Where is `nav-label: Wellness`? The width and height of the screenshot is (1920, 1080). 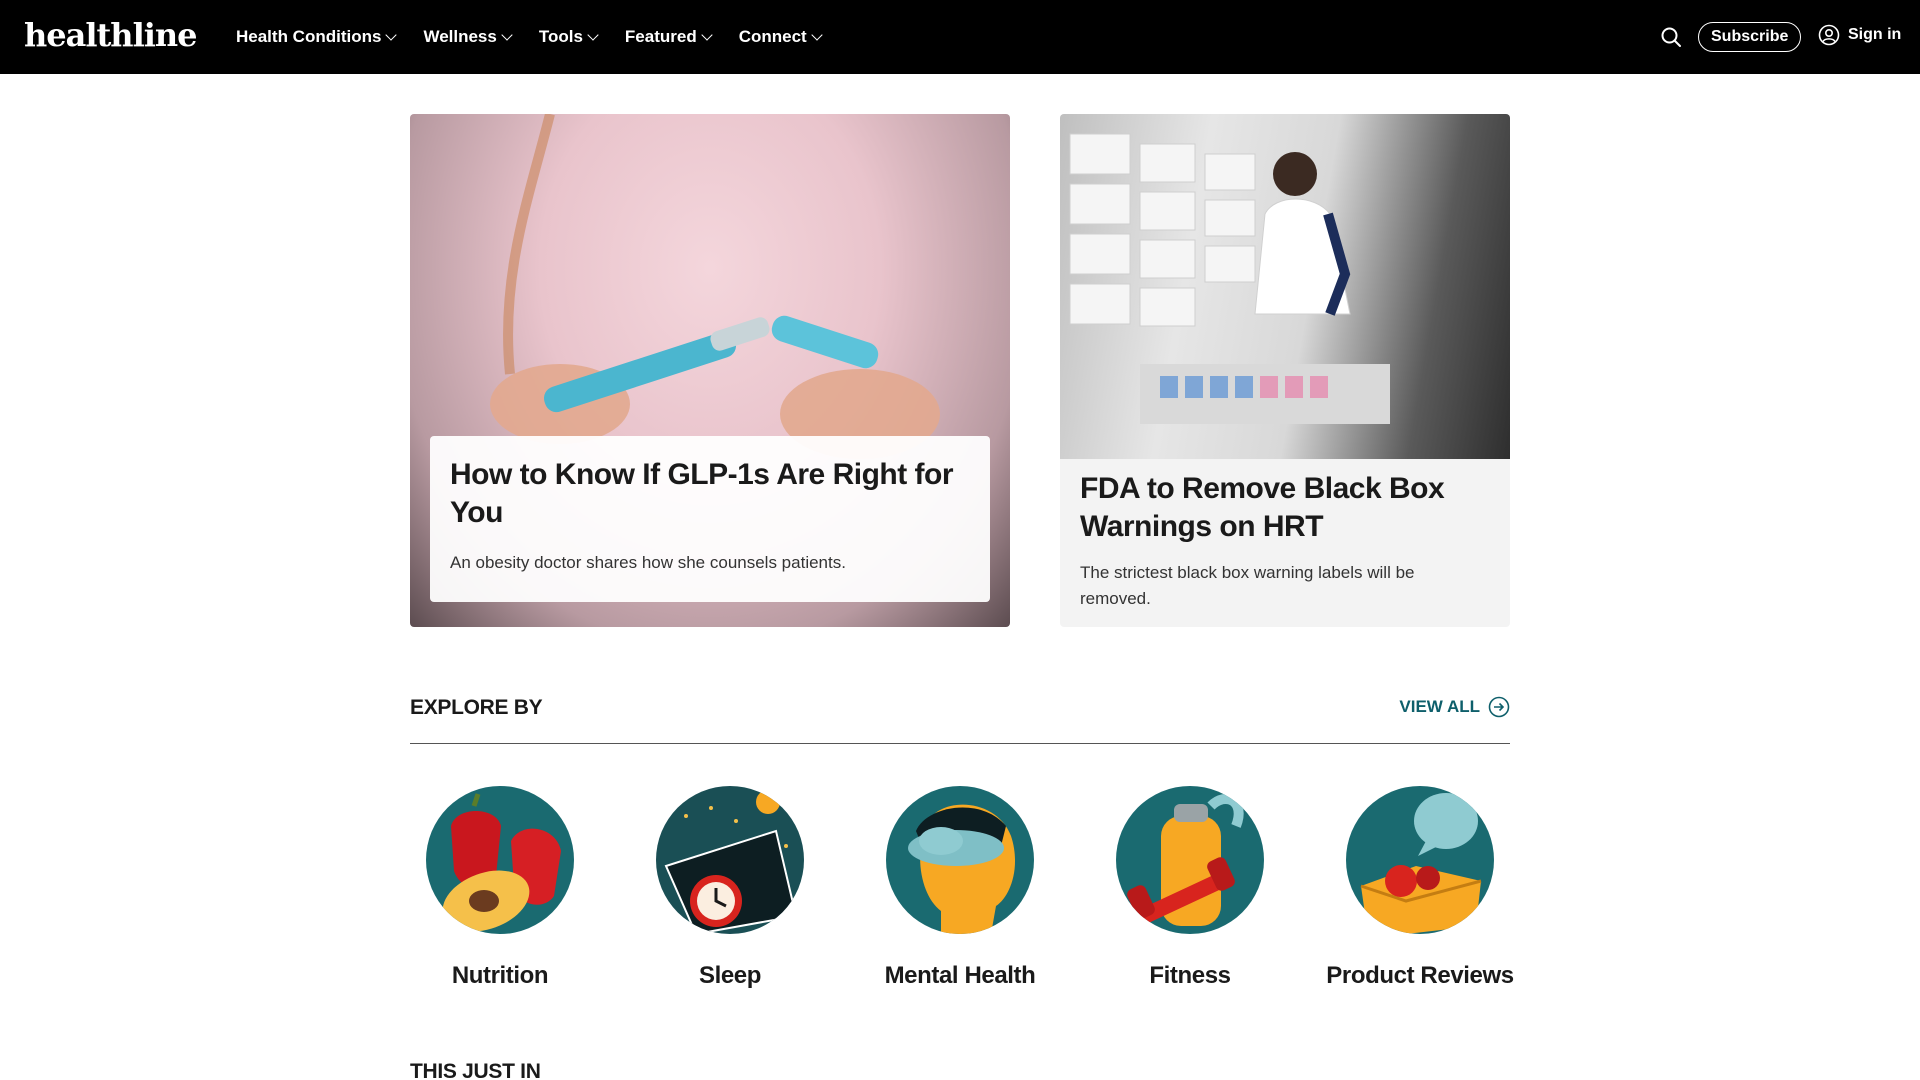 nav-label: Wellness is located at coordinates (460, 36).